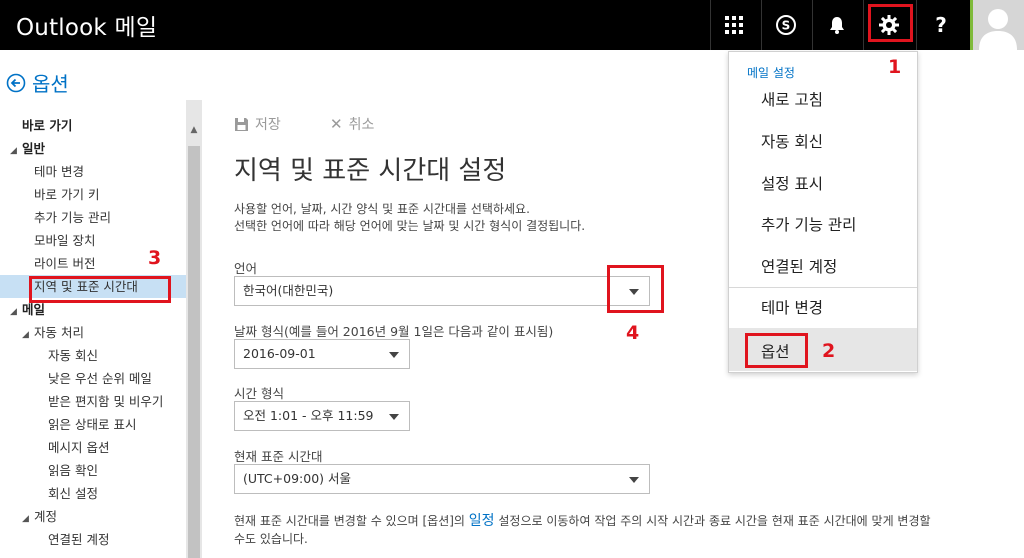 The height and width of the screenshot is (558, 1024). I want to click on app-launcher-icon, so click(734, 25).